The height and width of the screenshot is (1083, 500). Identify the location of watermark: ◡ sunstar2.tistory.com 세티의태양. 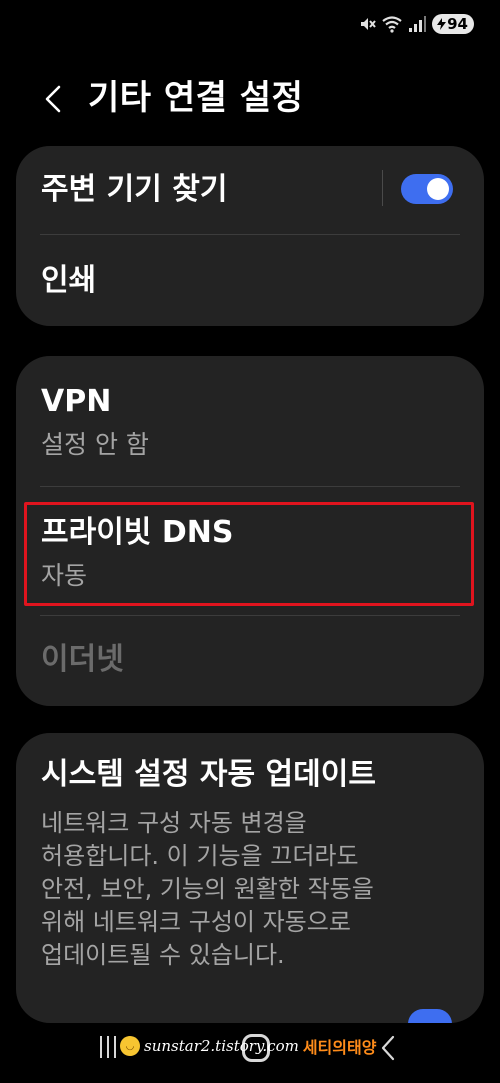
(248, 1046).